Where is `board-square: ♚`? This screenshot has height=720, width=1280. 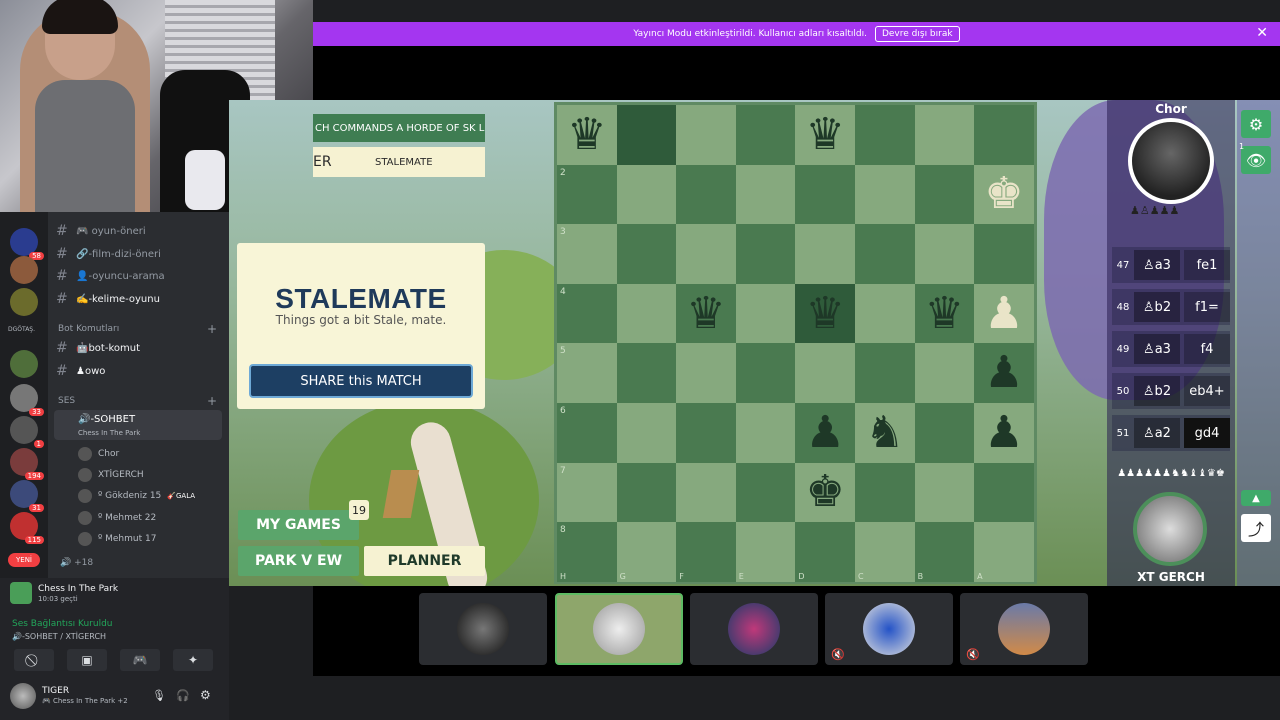 board-square: ♚ is located at coordinates (1004, 194).